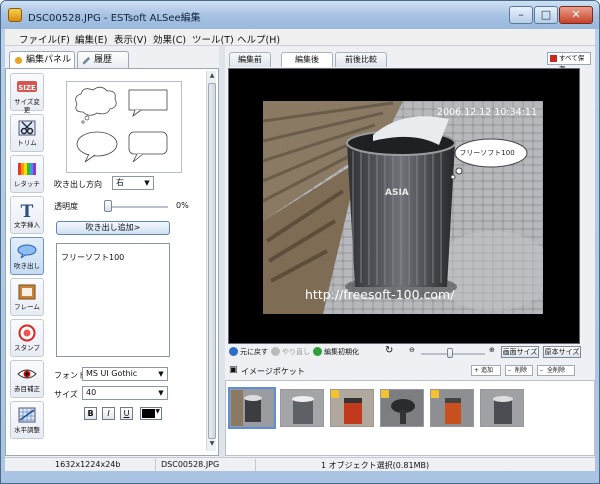 This screenshot has width=600, height=484. Describe the element at coordinates (169, 39) in the screenshot. I see `menu-effects: 効果(C)` at that location.